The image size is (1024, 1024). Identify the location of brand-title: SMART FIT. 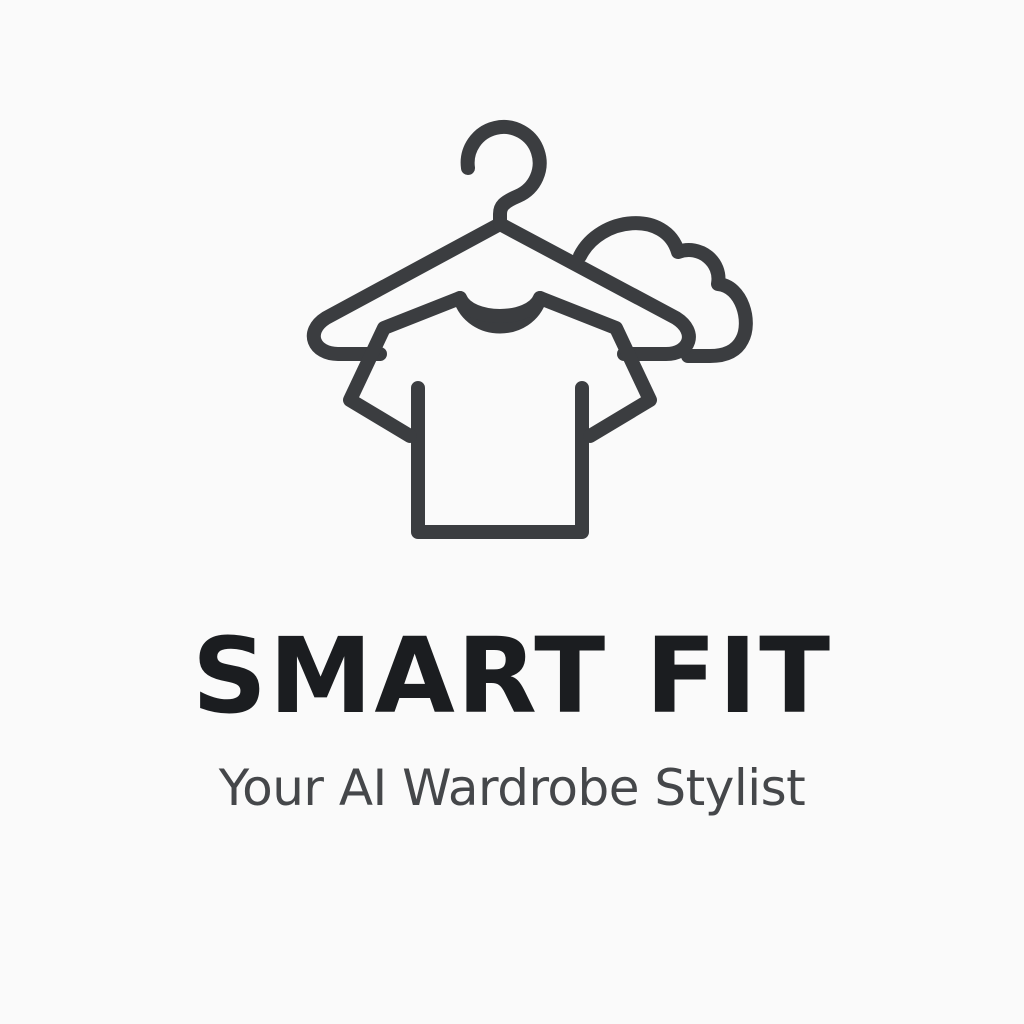
(512, 676).